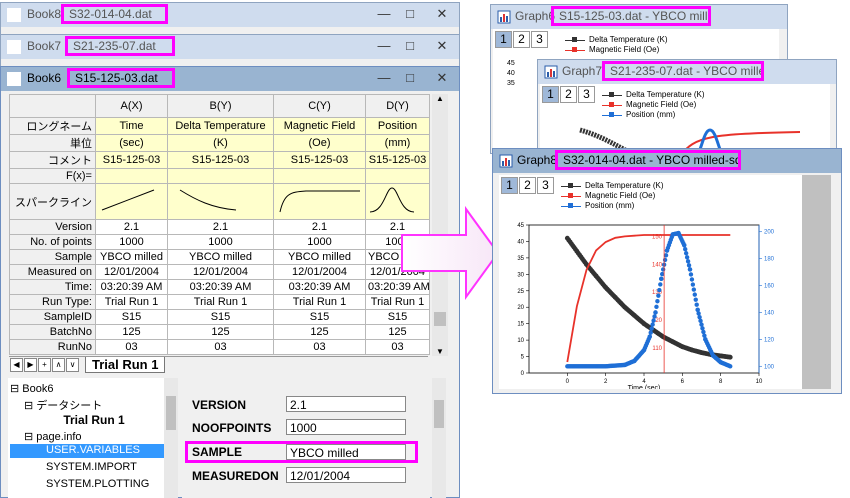  I want to click on row-header: Run Type:, so click(52, 302).